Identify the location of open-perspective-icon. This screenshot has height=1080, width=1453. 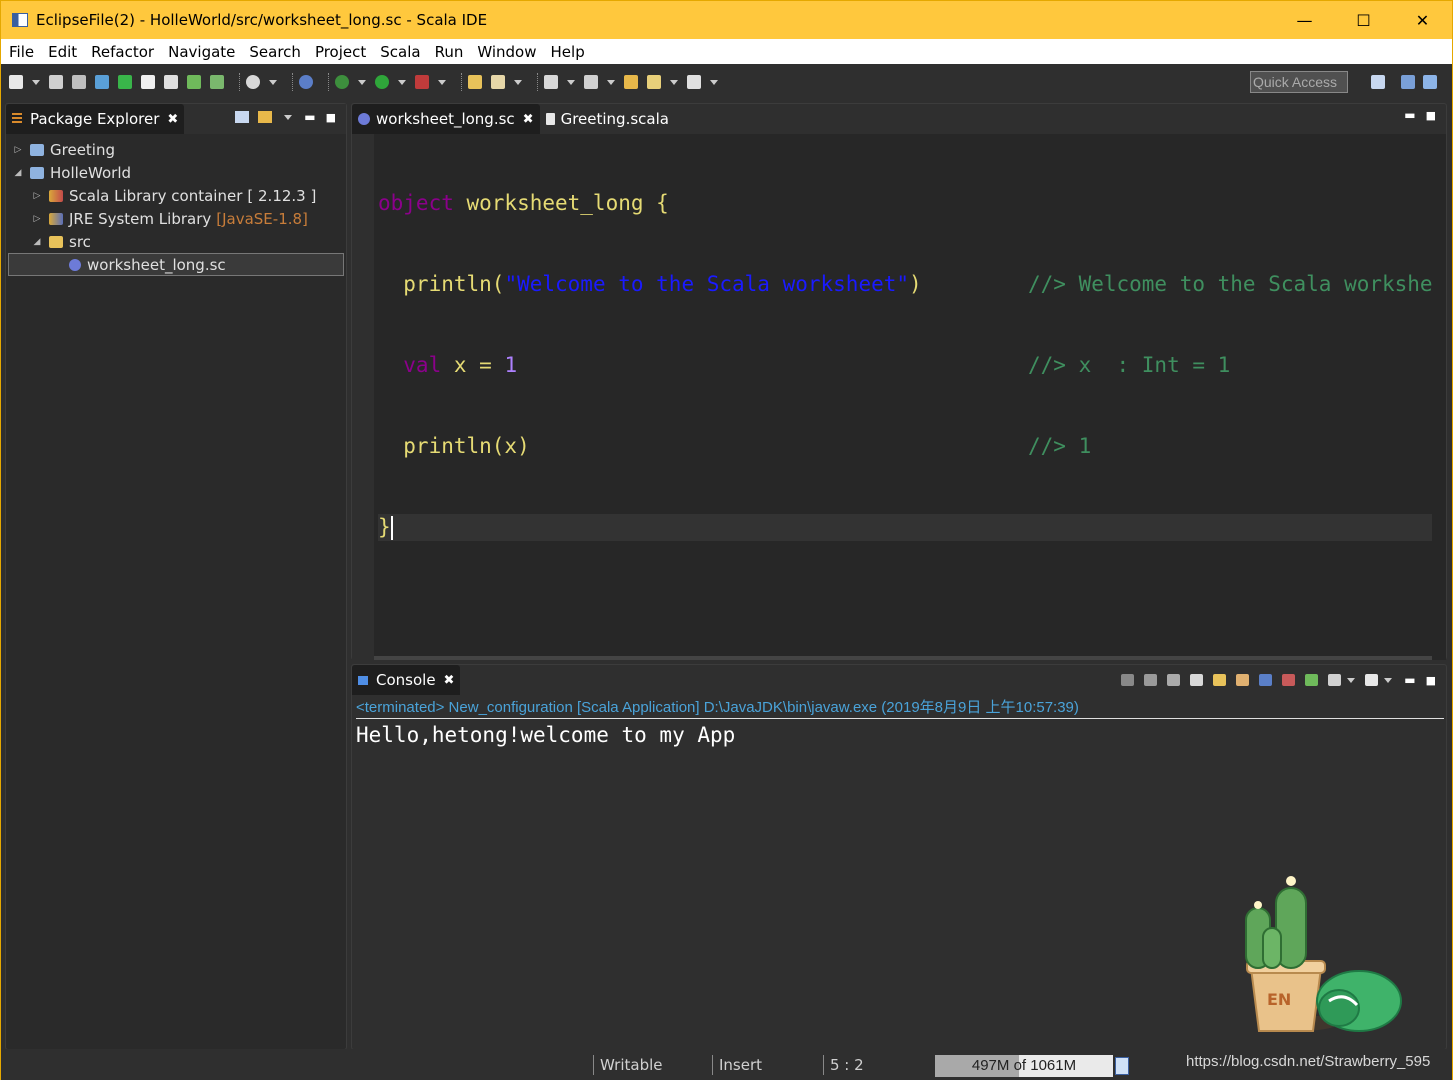
(1378, 82).